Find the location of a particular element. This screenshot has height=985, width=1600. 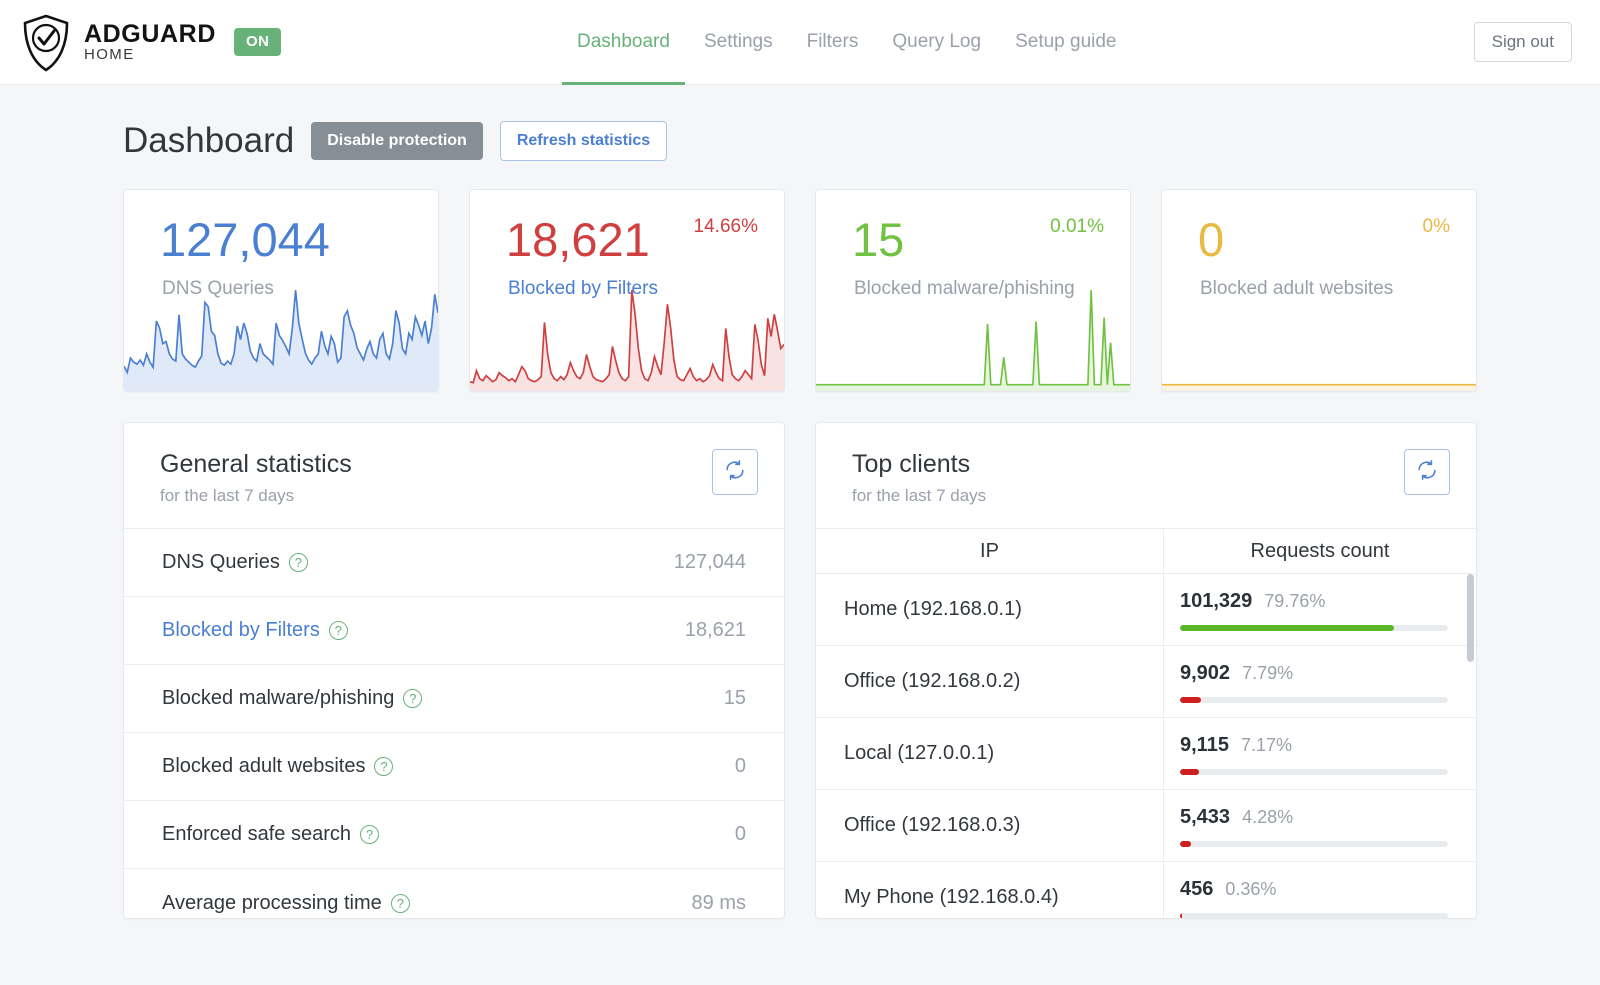

client-requests-cell: 456 0.36% is located at coordinates (1320, 890).